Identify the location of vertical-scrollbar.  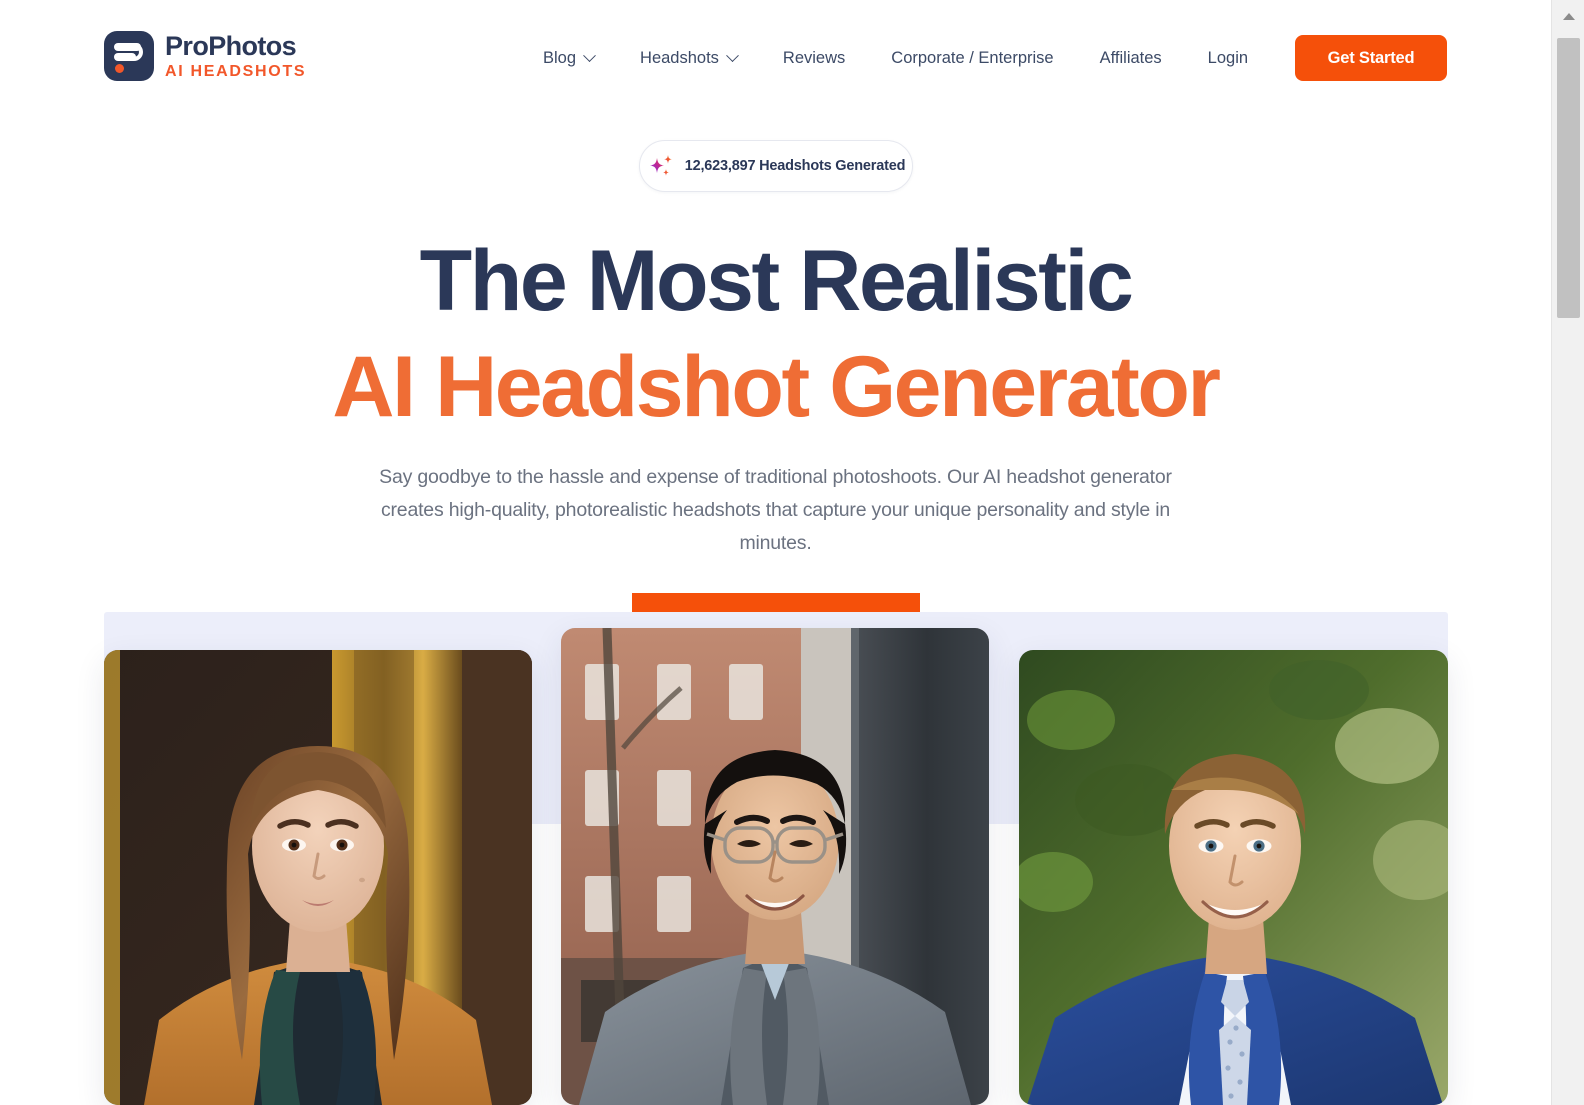
(1567, 552).